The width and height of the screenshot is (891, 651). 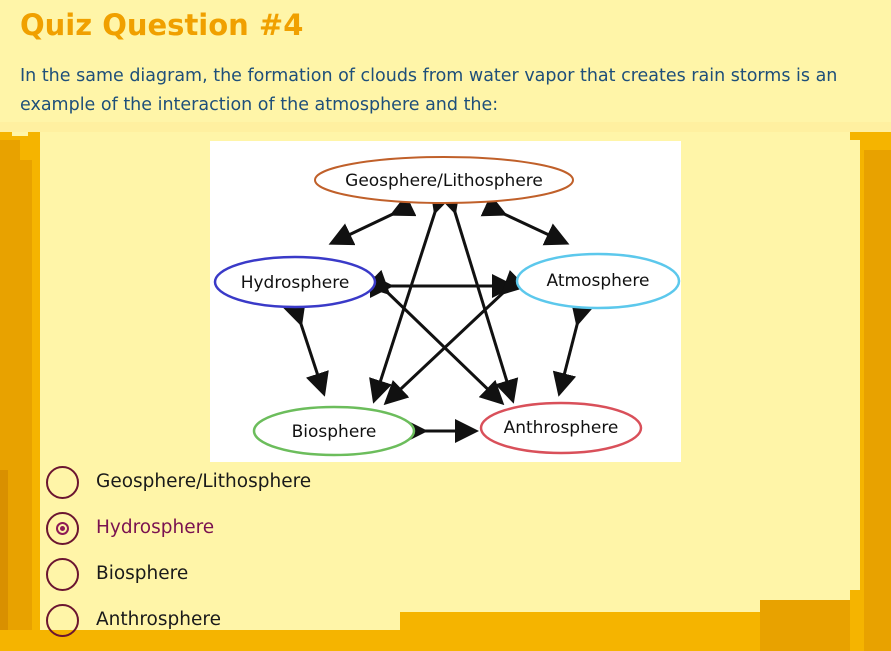 I want to click on node-anthrosphere: Anthrosphere, so click(x=561, y=428).